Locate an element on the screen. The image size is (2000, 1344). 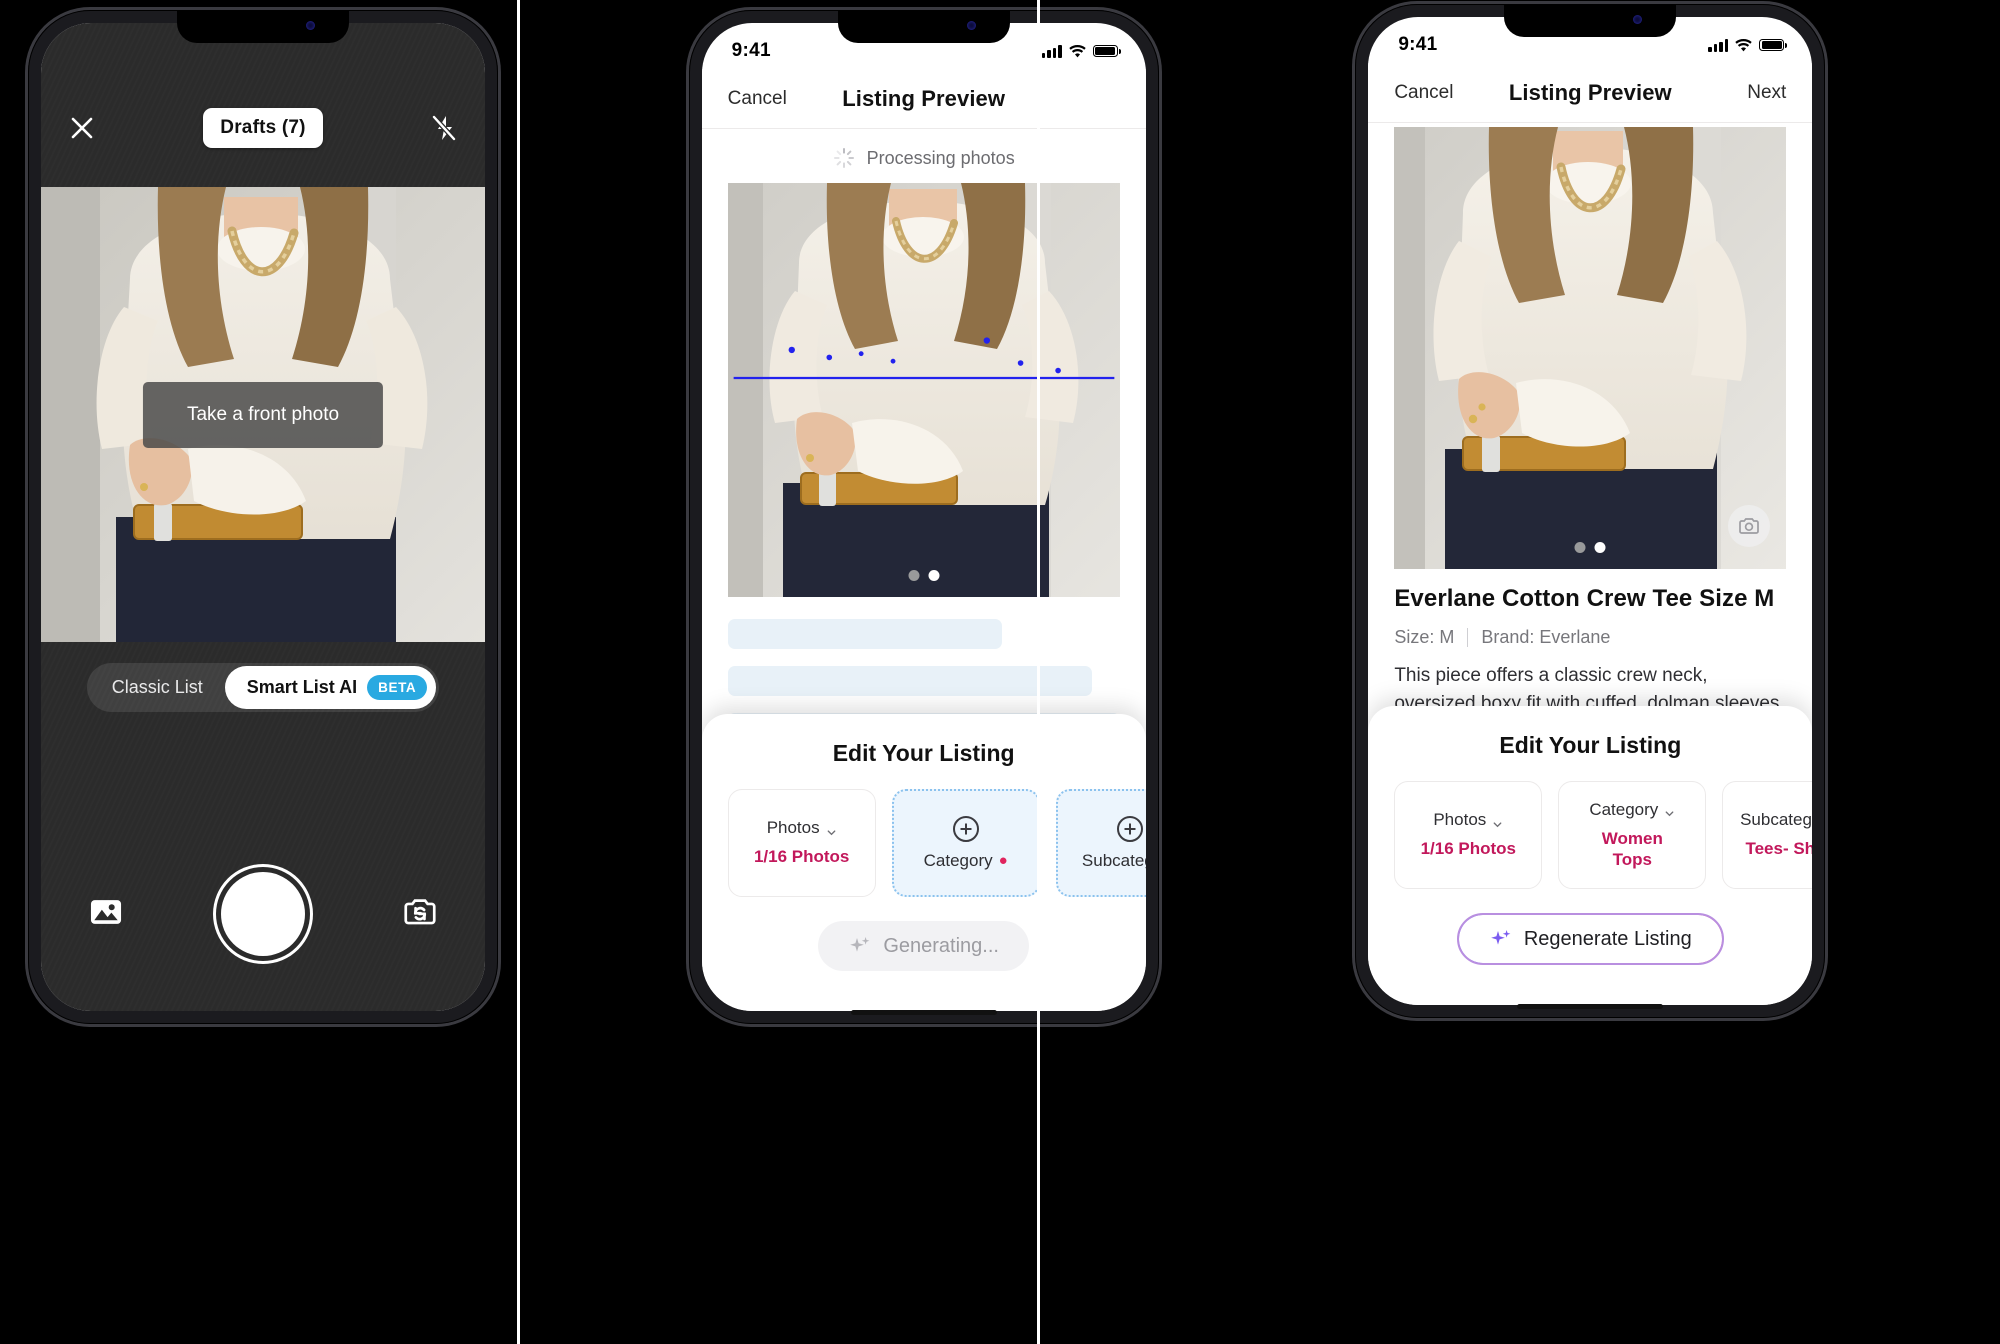
chip-subcategory-text: Subcategory is located at coordinates (1776, 820).